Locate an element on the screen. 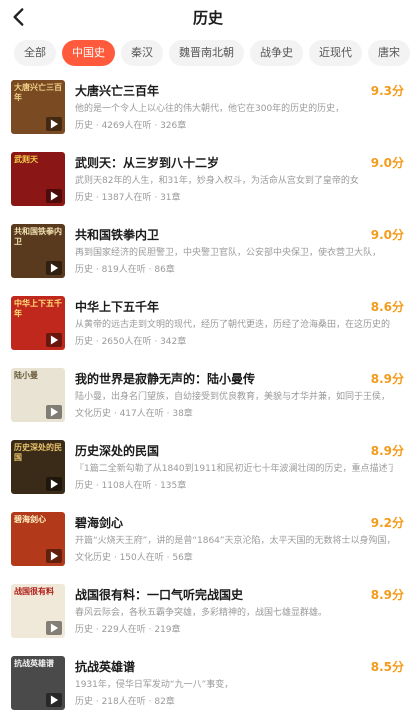  book-title: 大唐兴亡三百年 is located at coordinates (117, 90).